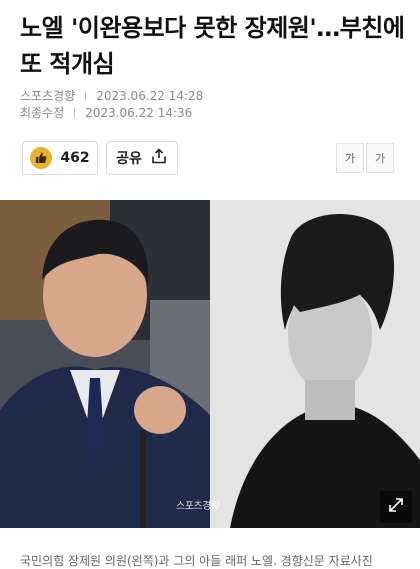  I want to click on like-count: 462, so click(75, 158).